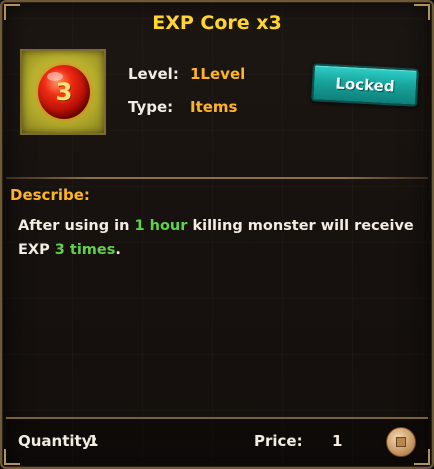 This screenshot has width=434, height=469. What do you see at coordinates (76, 226) in the screenshot?
I see `description-part: After using in` at bounding box center [76, 226].